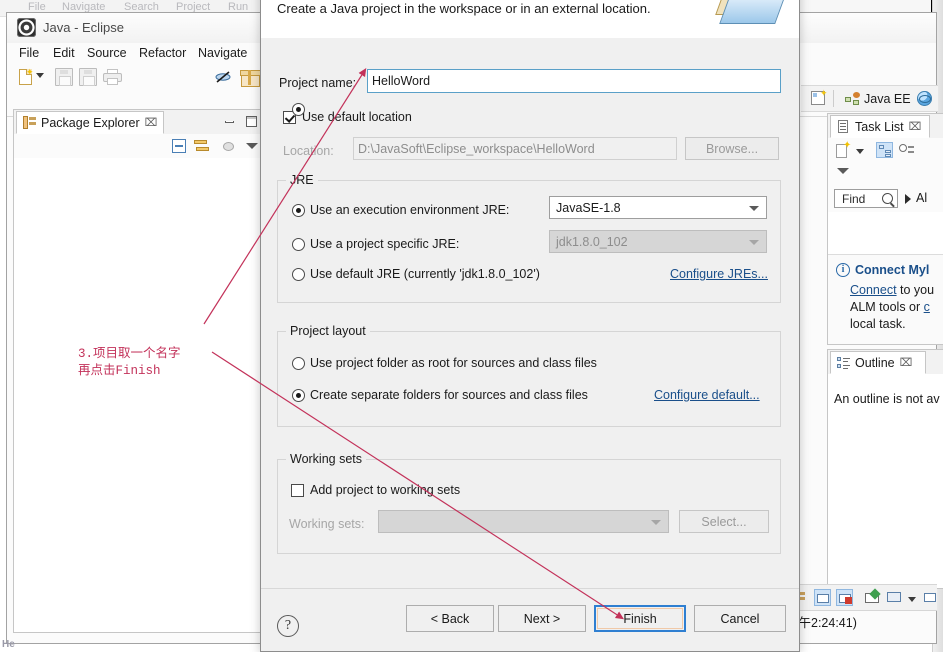 The width and height of the screenshot is (943, 652). I want to click on tab-outline: Outline ⌧, so click(878, 362).